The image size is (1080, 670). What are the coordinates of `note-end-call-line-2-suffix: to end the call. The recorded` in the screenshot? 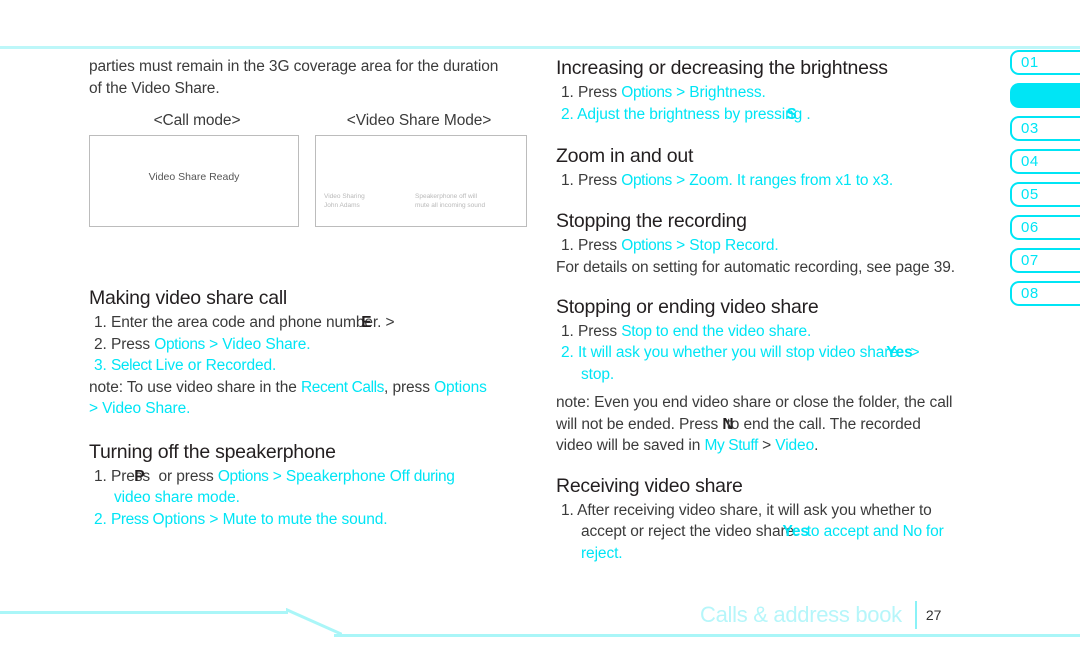 It's located at (821, 424).